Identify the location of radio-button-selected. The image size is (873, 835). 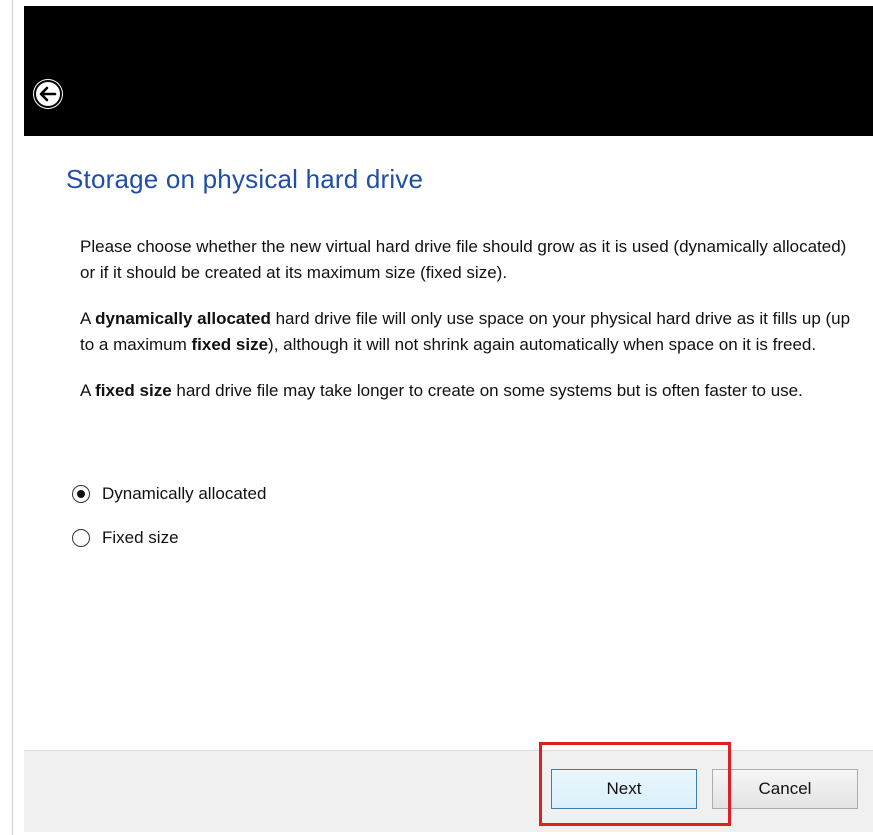
(81, 494).